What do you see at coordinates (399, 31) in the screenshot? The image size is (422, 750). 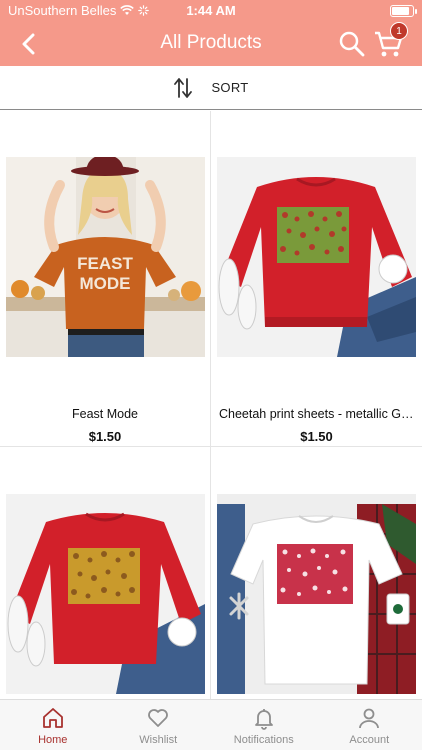 I see `cart-count-badge: 1` at bounding box center [399, 31].